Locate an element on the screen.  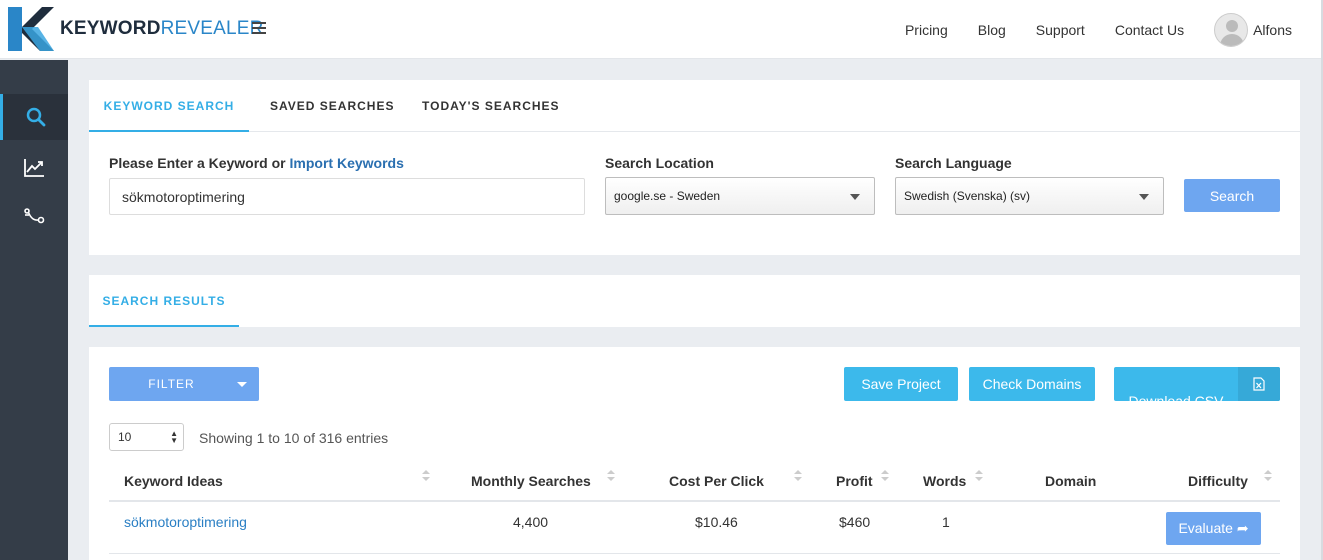
language-select: Swedish (Svenska) (sv) is located at coordinates (1029, 196).